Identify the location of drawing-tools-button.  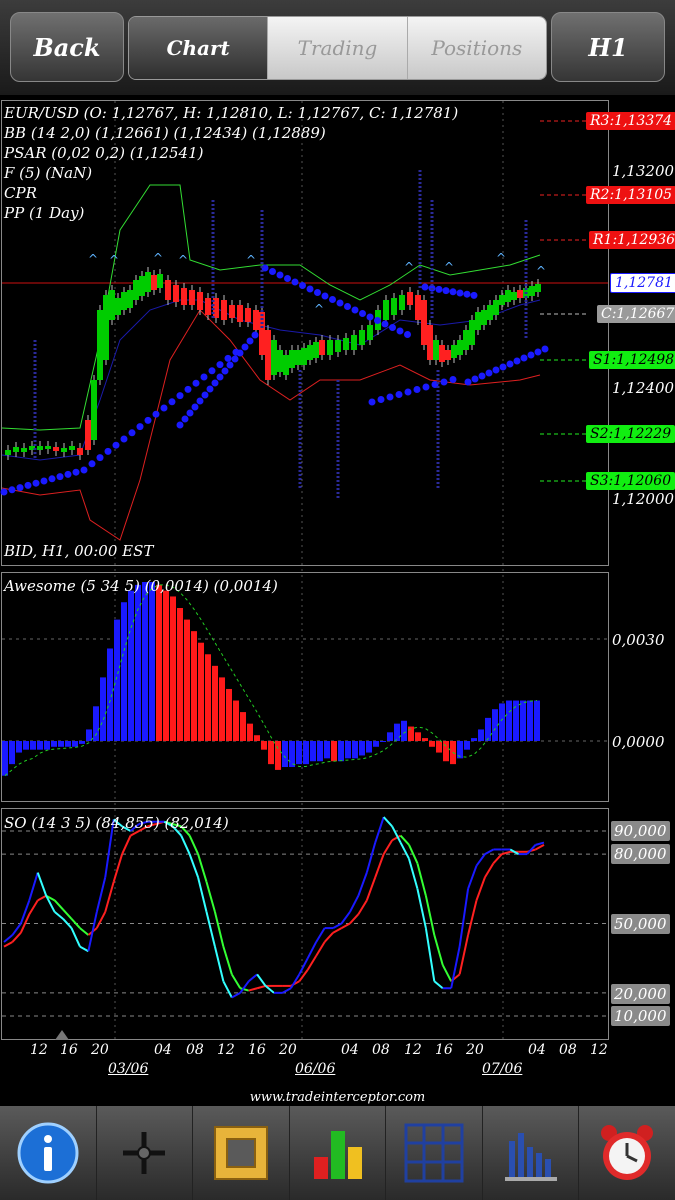
(241, 1153).